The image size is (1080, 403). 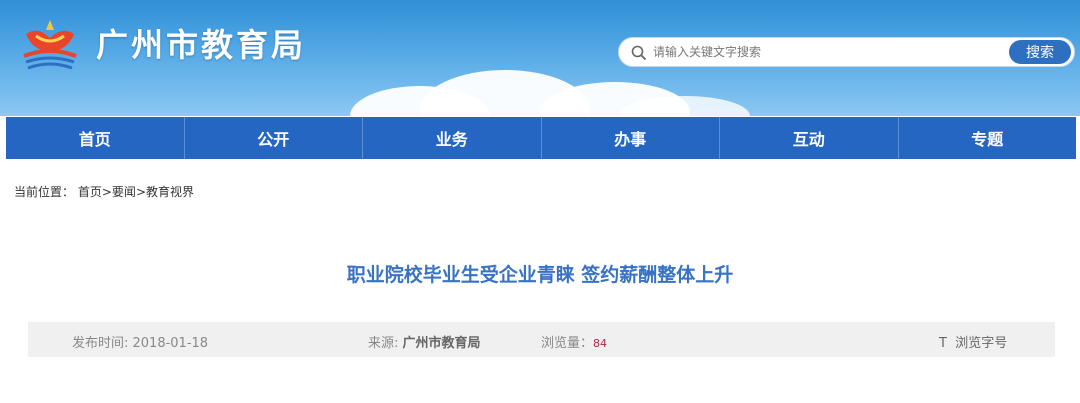 I want to click on view-count: 浏览量：84, so click(x=574, y=341).